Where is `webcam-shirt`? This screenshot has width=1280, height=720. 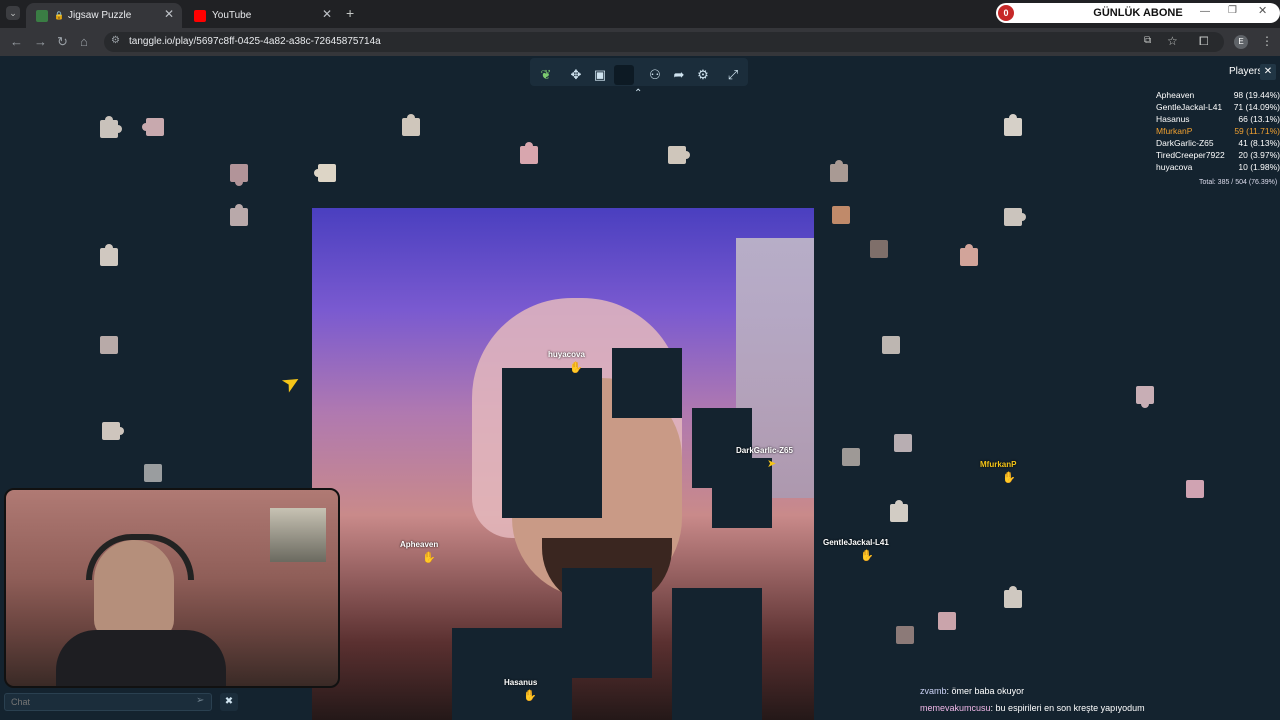
webcam-shirt is located at coordinates (141, 658).